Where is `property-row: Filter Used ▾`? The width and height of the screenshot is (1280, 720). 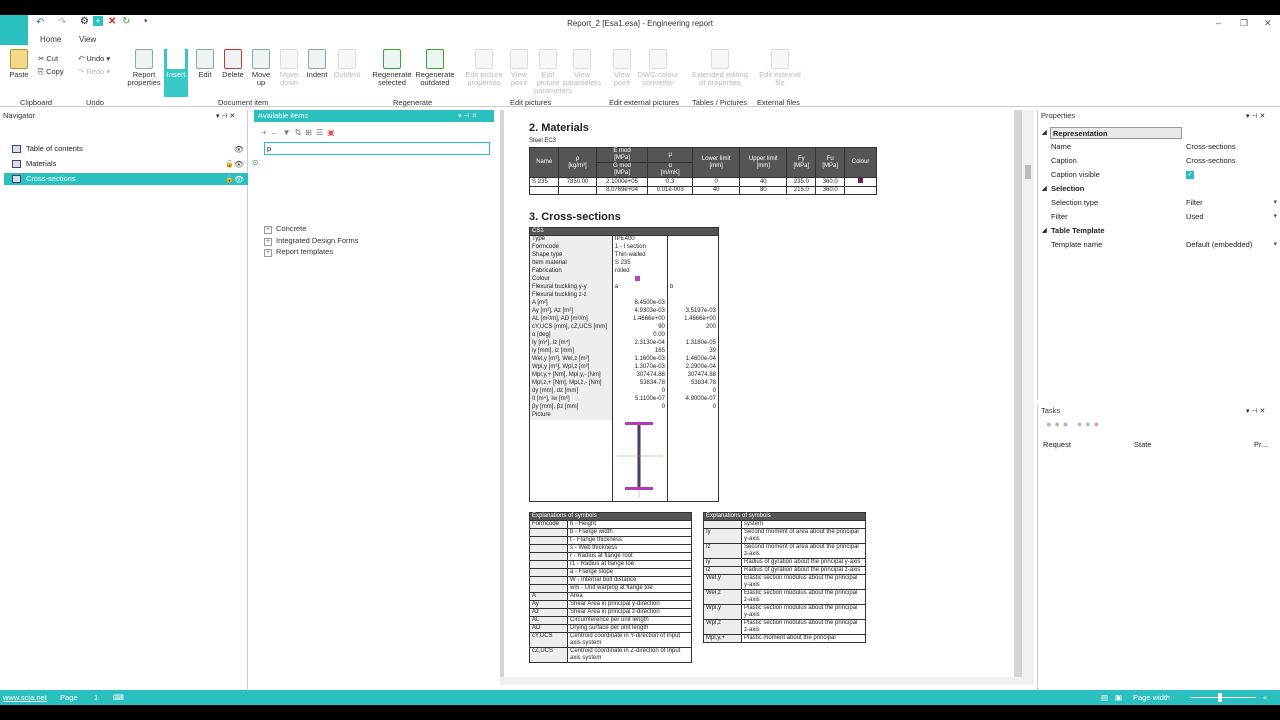
property-row: Filter Used ▾ is located at coordinates (1159, 217).